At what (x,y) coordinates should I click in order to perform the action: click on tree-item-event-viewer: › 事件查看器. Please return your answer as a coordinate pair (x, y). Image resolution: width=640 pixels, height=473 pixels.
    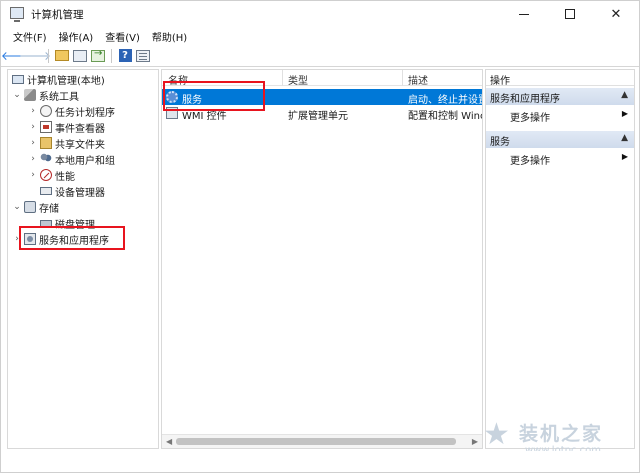
    Looking at the image, I should click on (66, 127).